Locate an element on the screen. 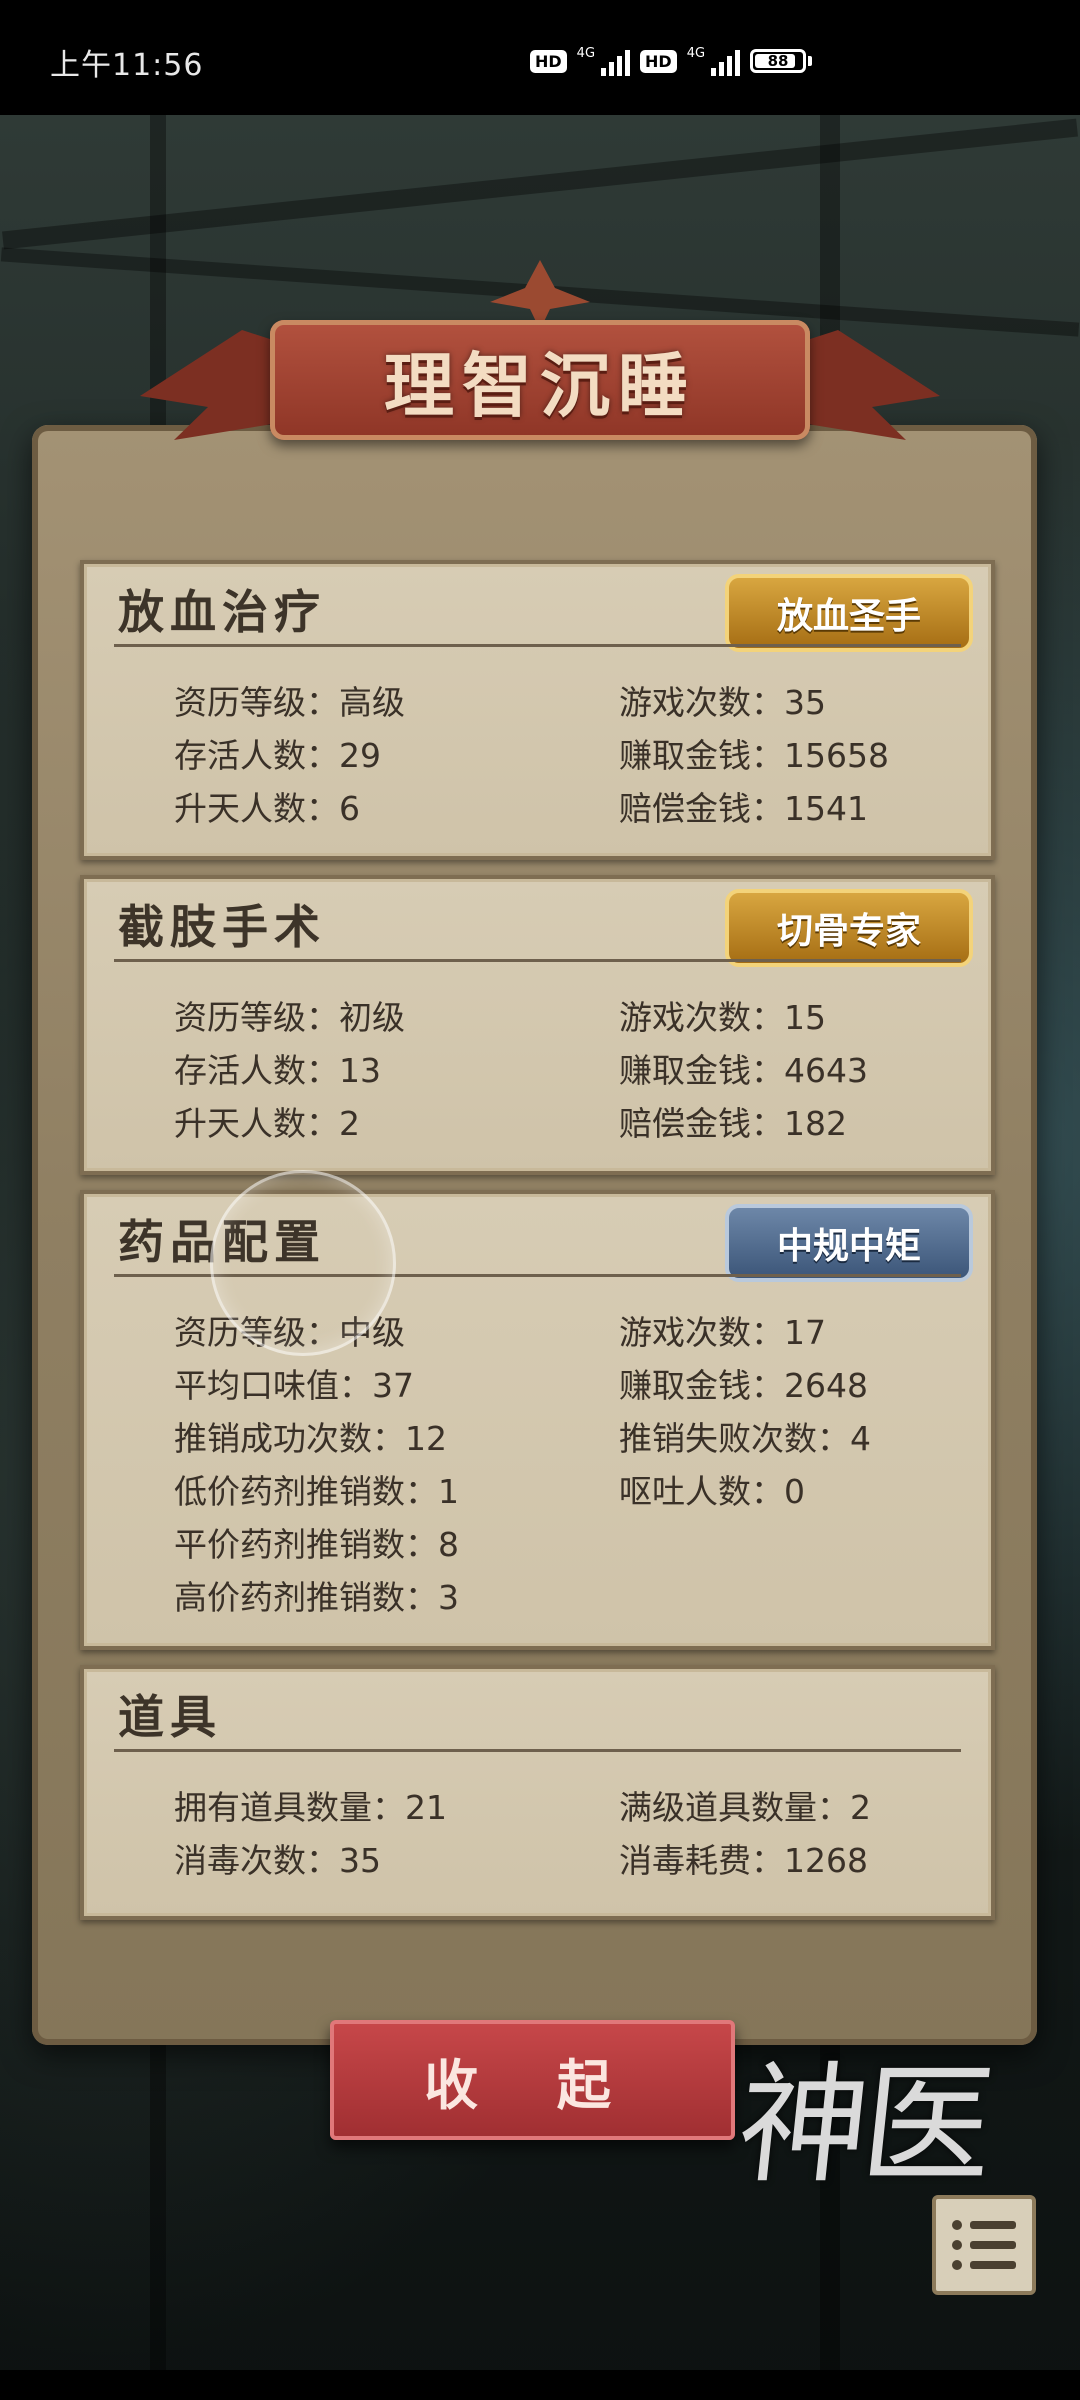 This screenshot has height=2400, width=1080. hd-badge-2: HD is located at coordinates (658, 61).